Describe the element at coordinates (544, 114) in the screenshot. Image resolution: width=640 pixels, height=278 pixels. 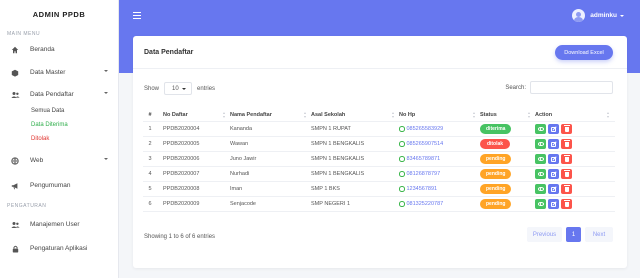
I see `header-action-label: Action` at that location.